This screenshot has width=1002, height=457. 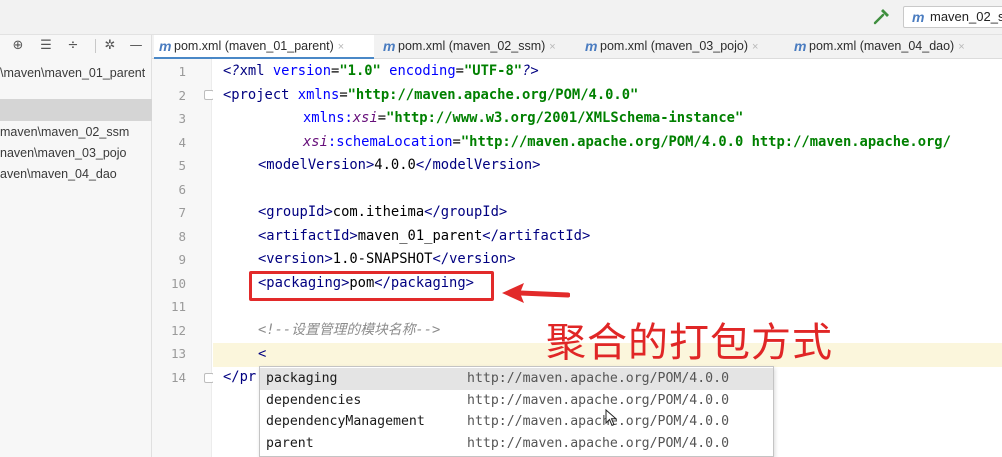 I want to click on maven-icon: m, so click(x=918, y=17).